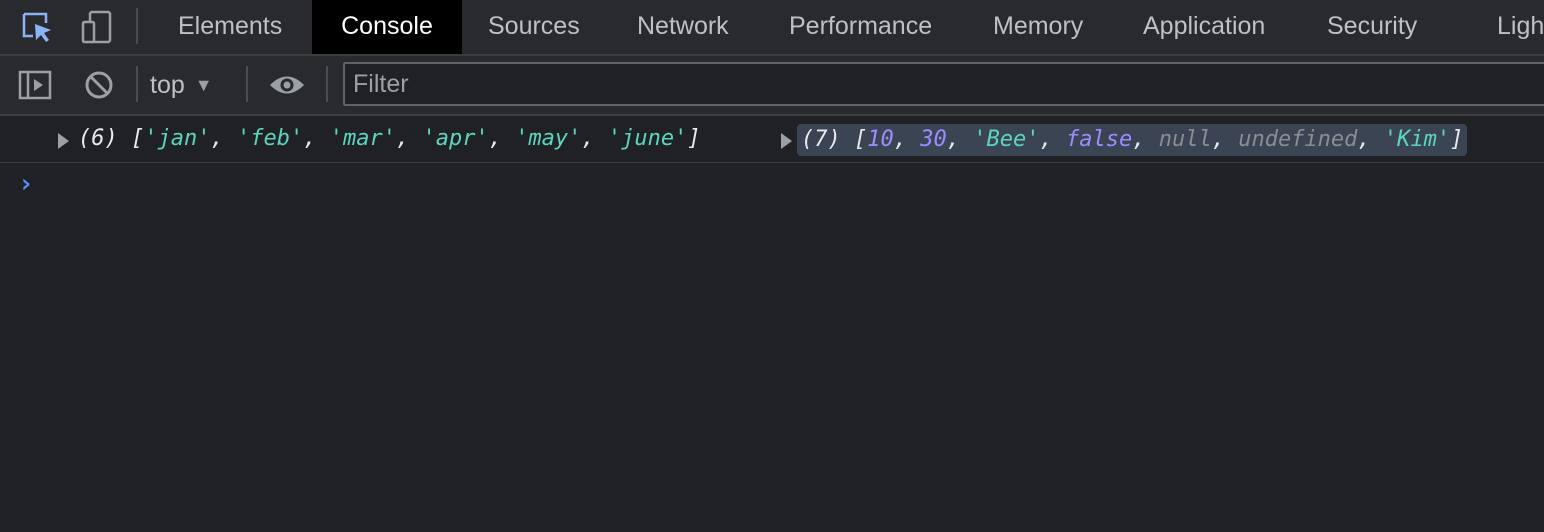 This screenshot has width=1544, height=532. What do you see at coordinates (167, 84) in the screenshot?
I see `context-label: top` at bounding box center [167, 84].